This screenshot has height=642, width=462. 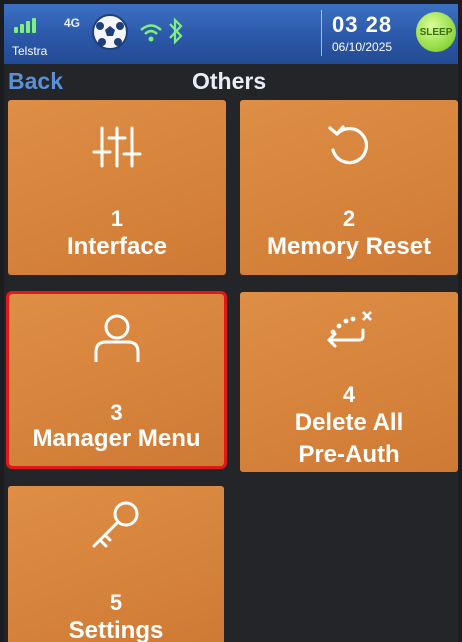 What do you see at coordinates (116, 564) in the screenshot?
I see `tile-settings: 5 Settings` at bounding box center [116, 564].